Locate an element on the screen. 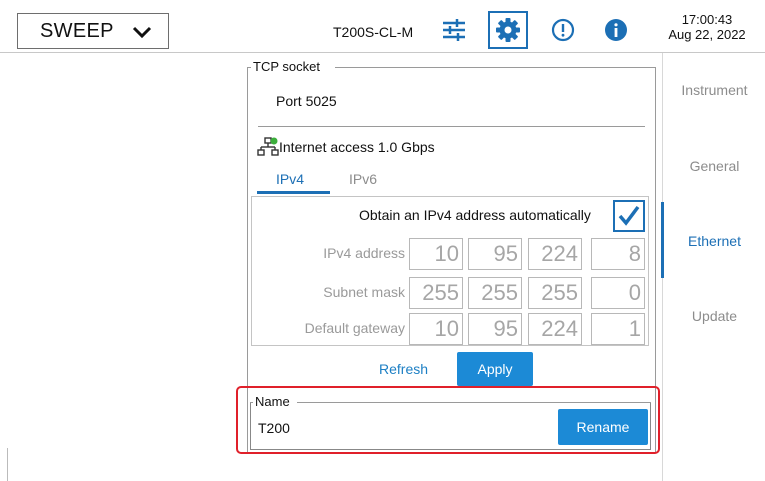  settings-button is located at coordinates (508, 30).